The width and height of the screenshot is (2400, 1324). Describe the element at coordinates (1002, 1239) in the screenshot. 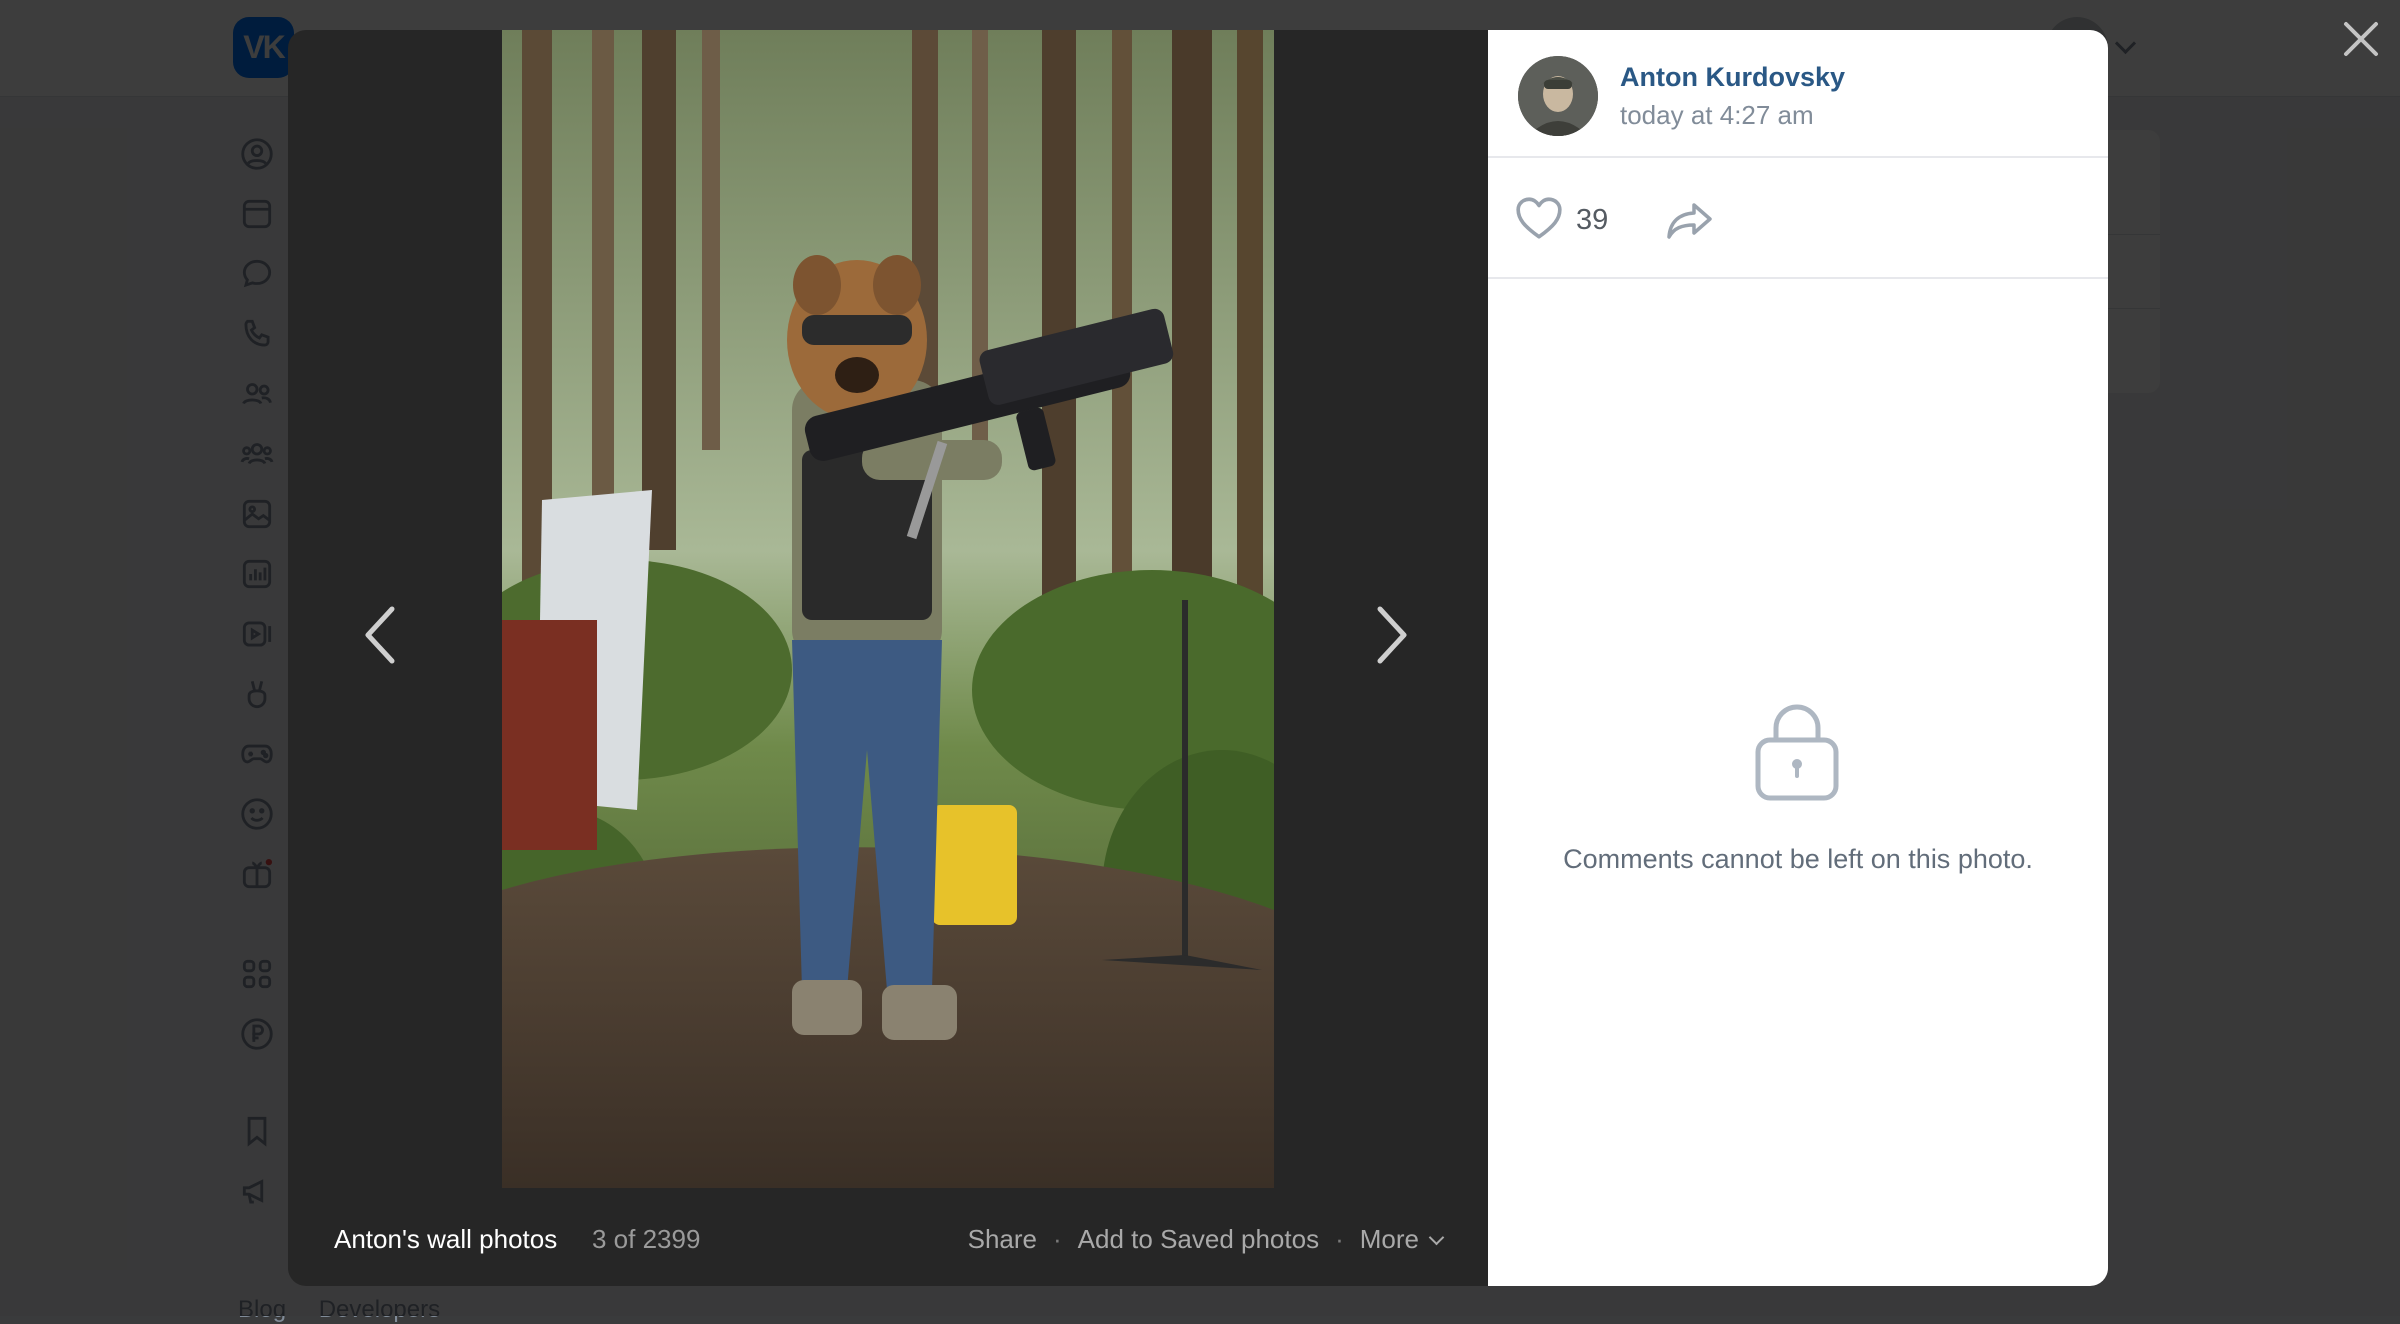

I see `share-link: Share` at that location.